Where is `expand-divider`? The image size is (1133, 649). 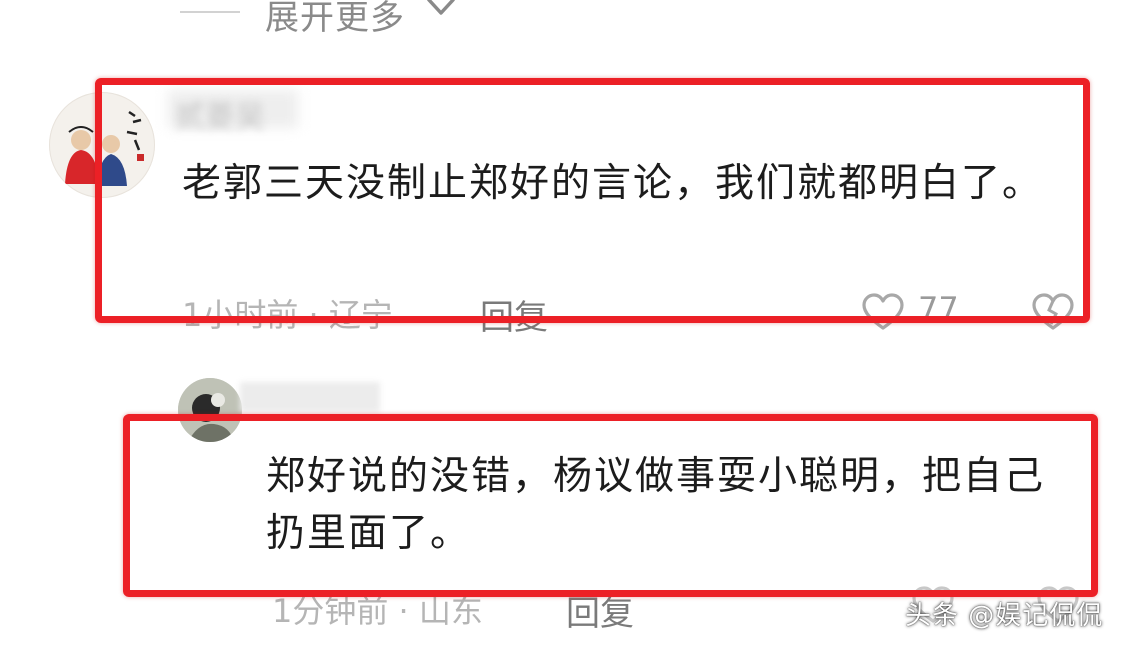 expand-divider is located at coordinates (210, 12).